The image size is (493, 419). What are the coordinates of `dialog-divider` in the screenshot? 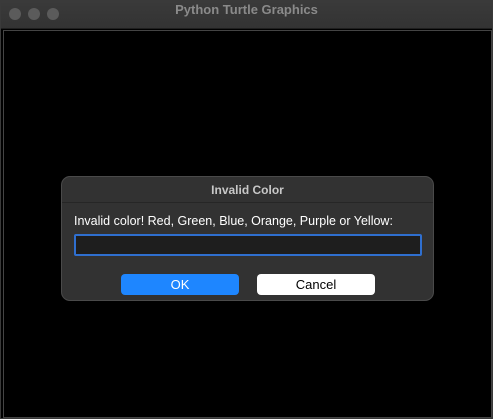 It's located at (247, 202).